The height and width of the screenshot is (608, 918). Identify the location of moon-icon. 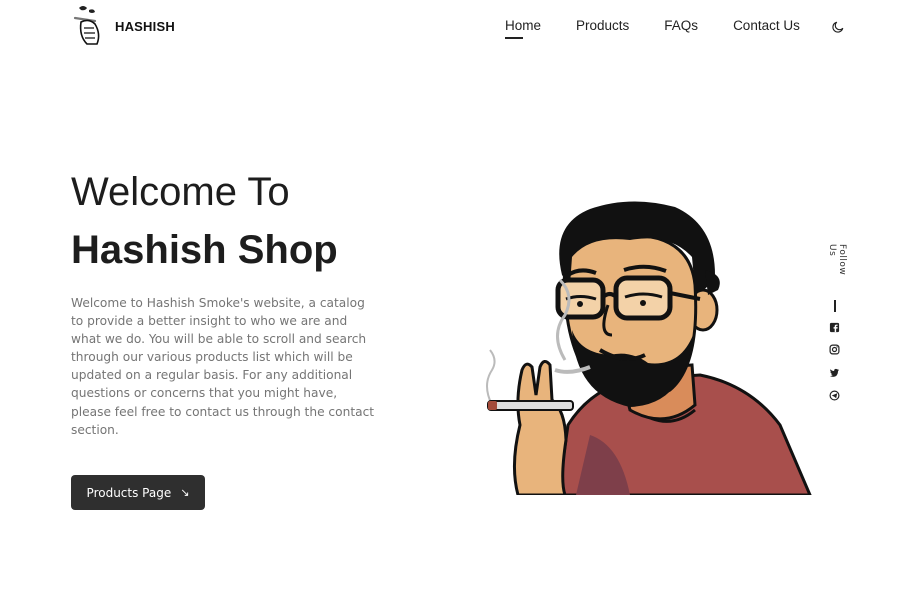
(838, 27).